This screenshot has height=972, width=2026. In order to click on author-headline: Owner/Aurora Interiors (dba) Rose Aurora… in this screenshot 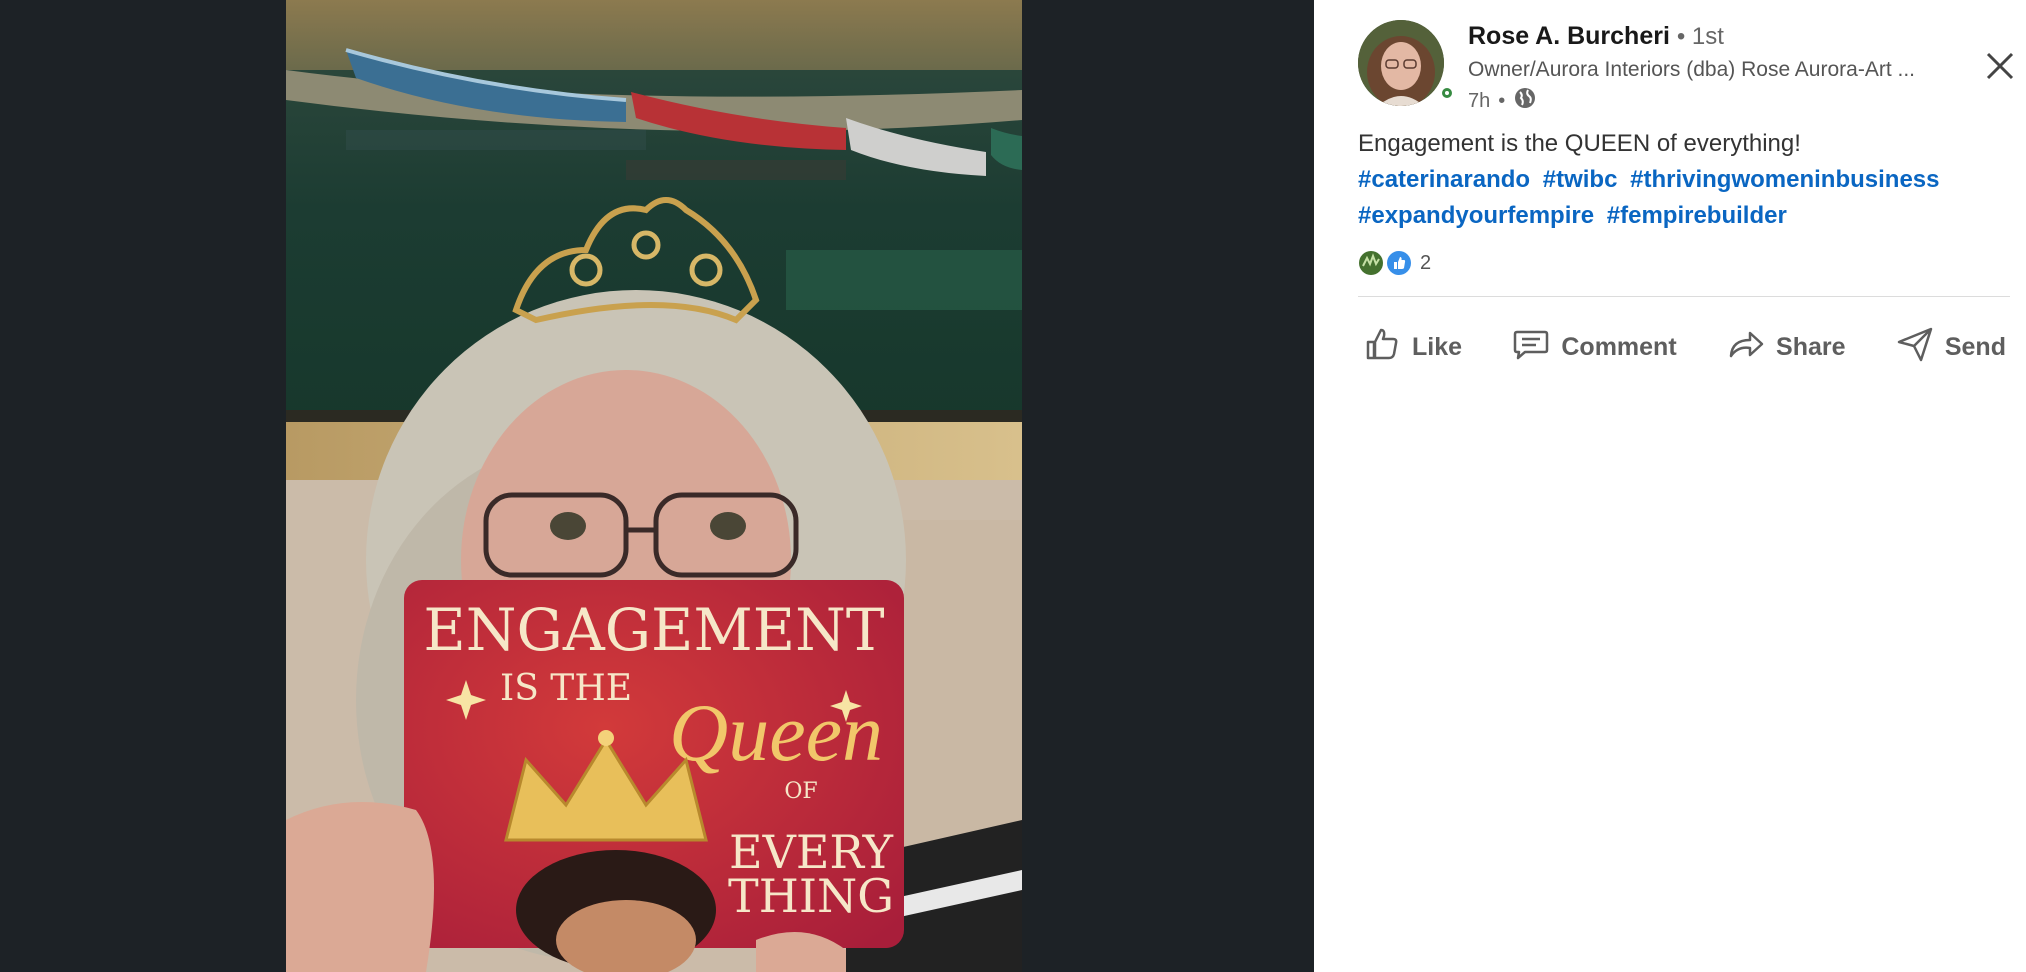, I will do `click(1691, 69)`.